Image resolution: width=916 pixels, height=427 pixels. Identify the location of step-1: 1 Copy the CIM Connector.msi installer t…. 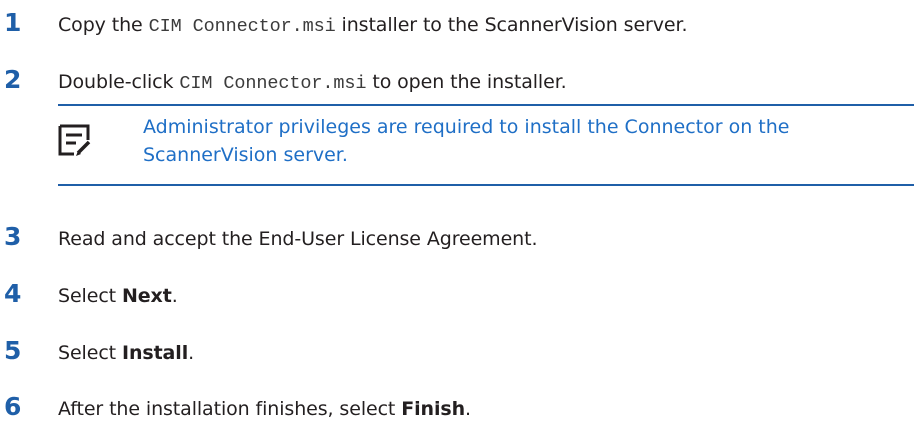
(344, 22).